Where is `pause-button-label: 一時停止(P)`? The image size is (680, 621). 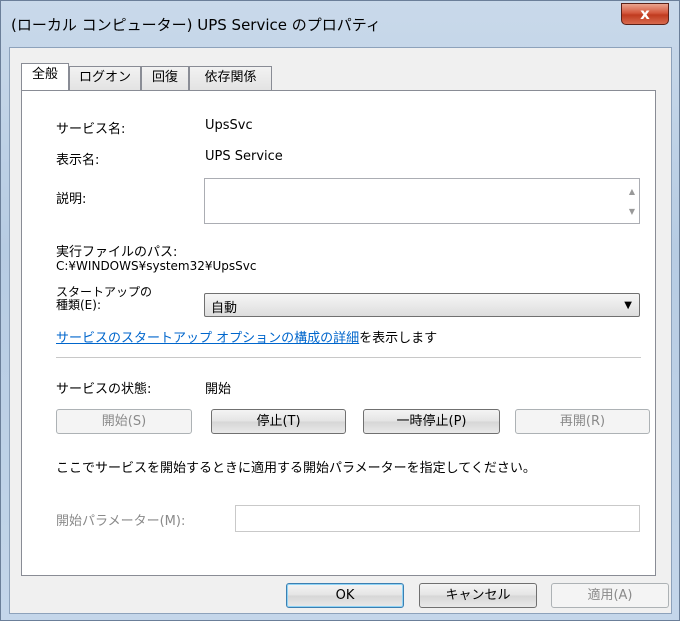 pause-button-label: 一時停止(P) is located at coordinates (431, 421).